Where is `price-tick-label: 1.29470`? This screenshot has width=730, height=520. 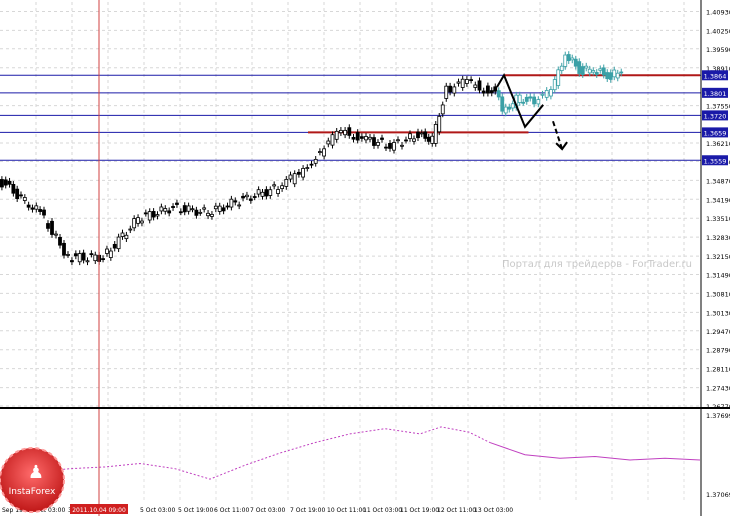
price-tick-label: 1.29470 is located at coordinates (718, 332).